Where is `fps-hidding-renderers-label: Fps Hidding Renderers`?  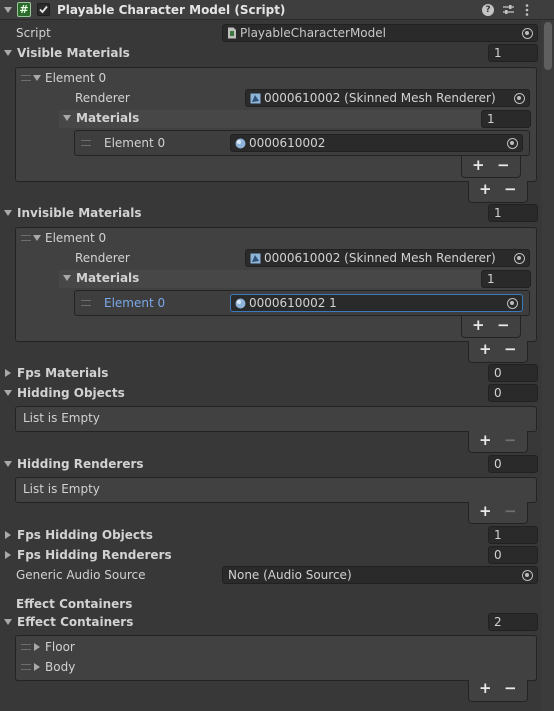
fps-hidding-renderers-label: Fps Hidding Renderers is located at coordinates (94, 555).